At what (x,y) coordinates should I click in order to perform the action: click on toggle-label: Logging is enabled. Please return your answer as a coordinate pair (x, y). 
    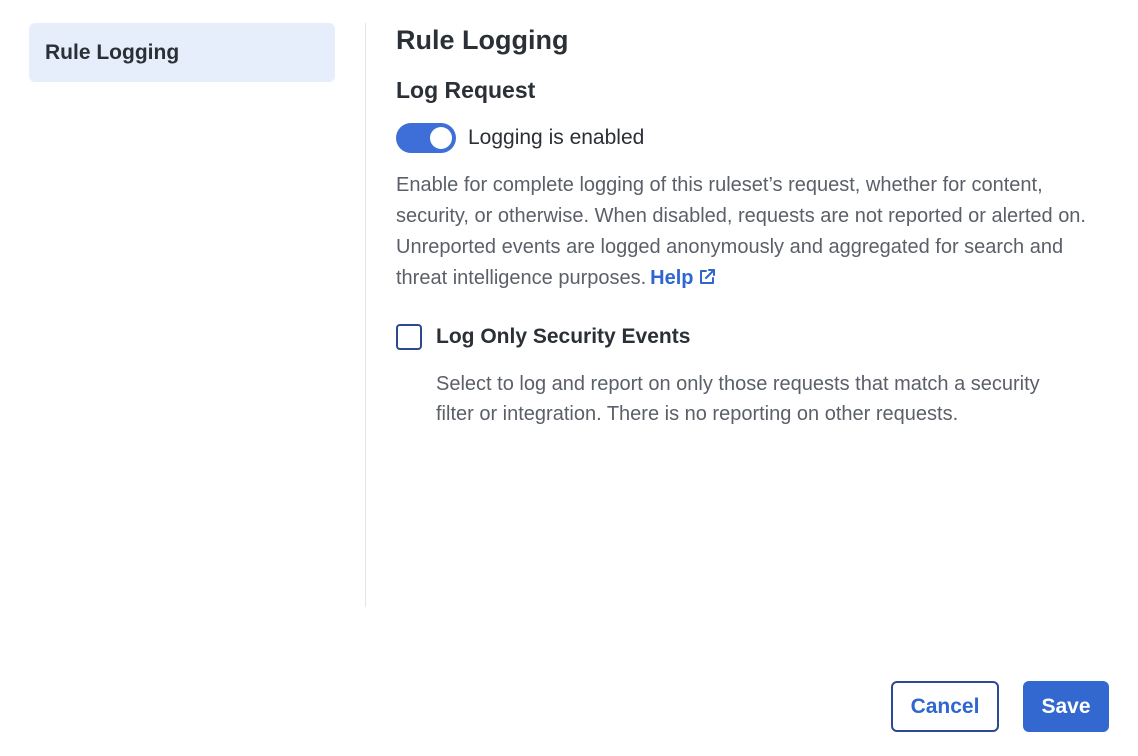
    Looking at the image, I should click on (556, 137).